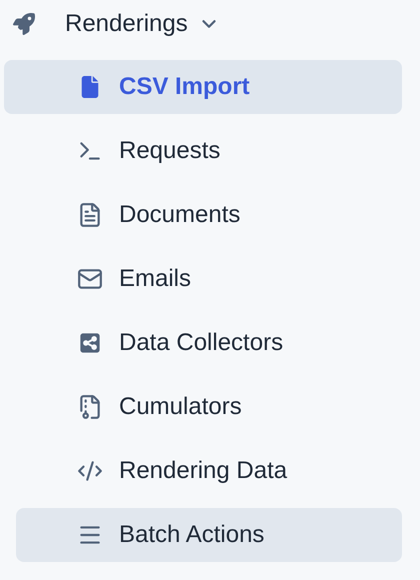 The image size is (420, 580). What do you see at coordinates (142, 24) in the screenshot?
I see `section-toggle: Renderings` at bounding box center [142, 24].